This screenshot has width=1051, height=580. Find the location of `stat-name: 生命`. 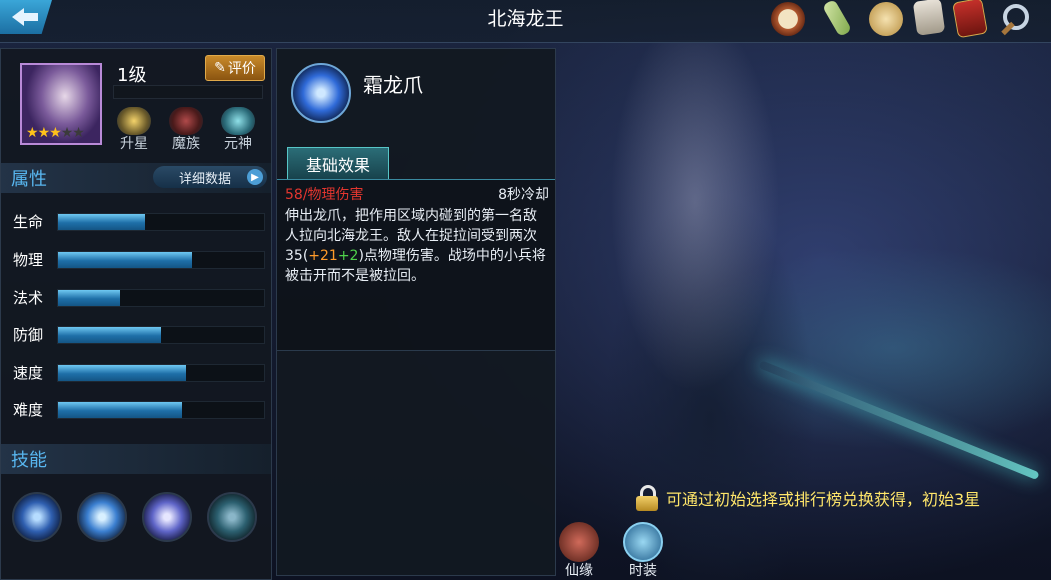

stat-name: 生命 is located at coordinates (28, 222).